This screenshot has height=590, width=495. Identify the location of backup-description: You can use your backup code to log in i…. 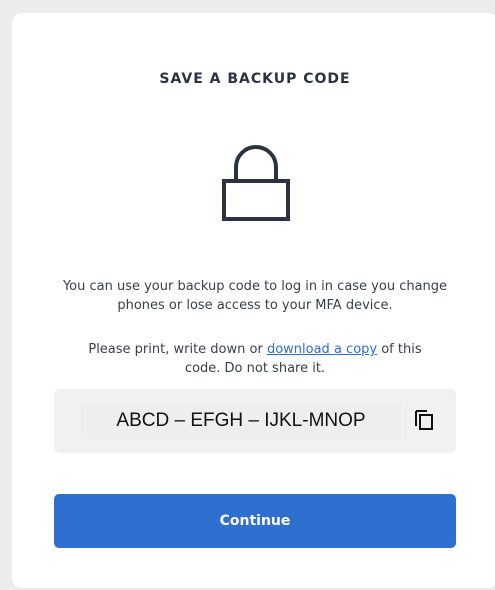
(255, 296).